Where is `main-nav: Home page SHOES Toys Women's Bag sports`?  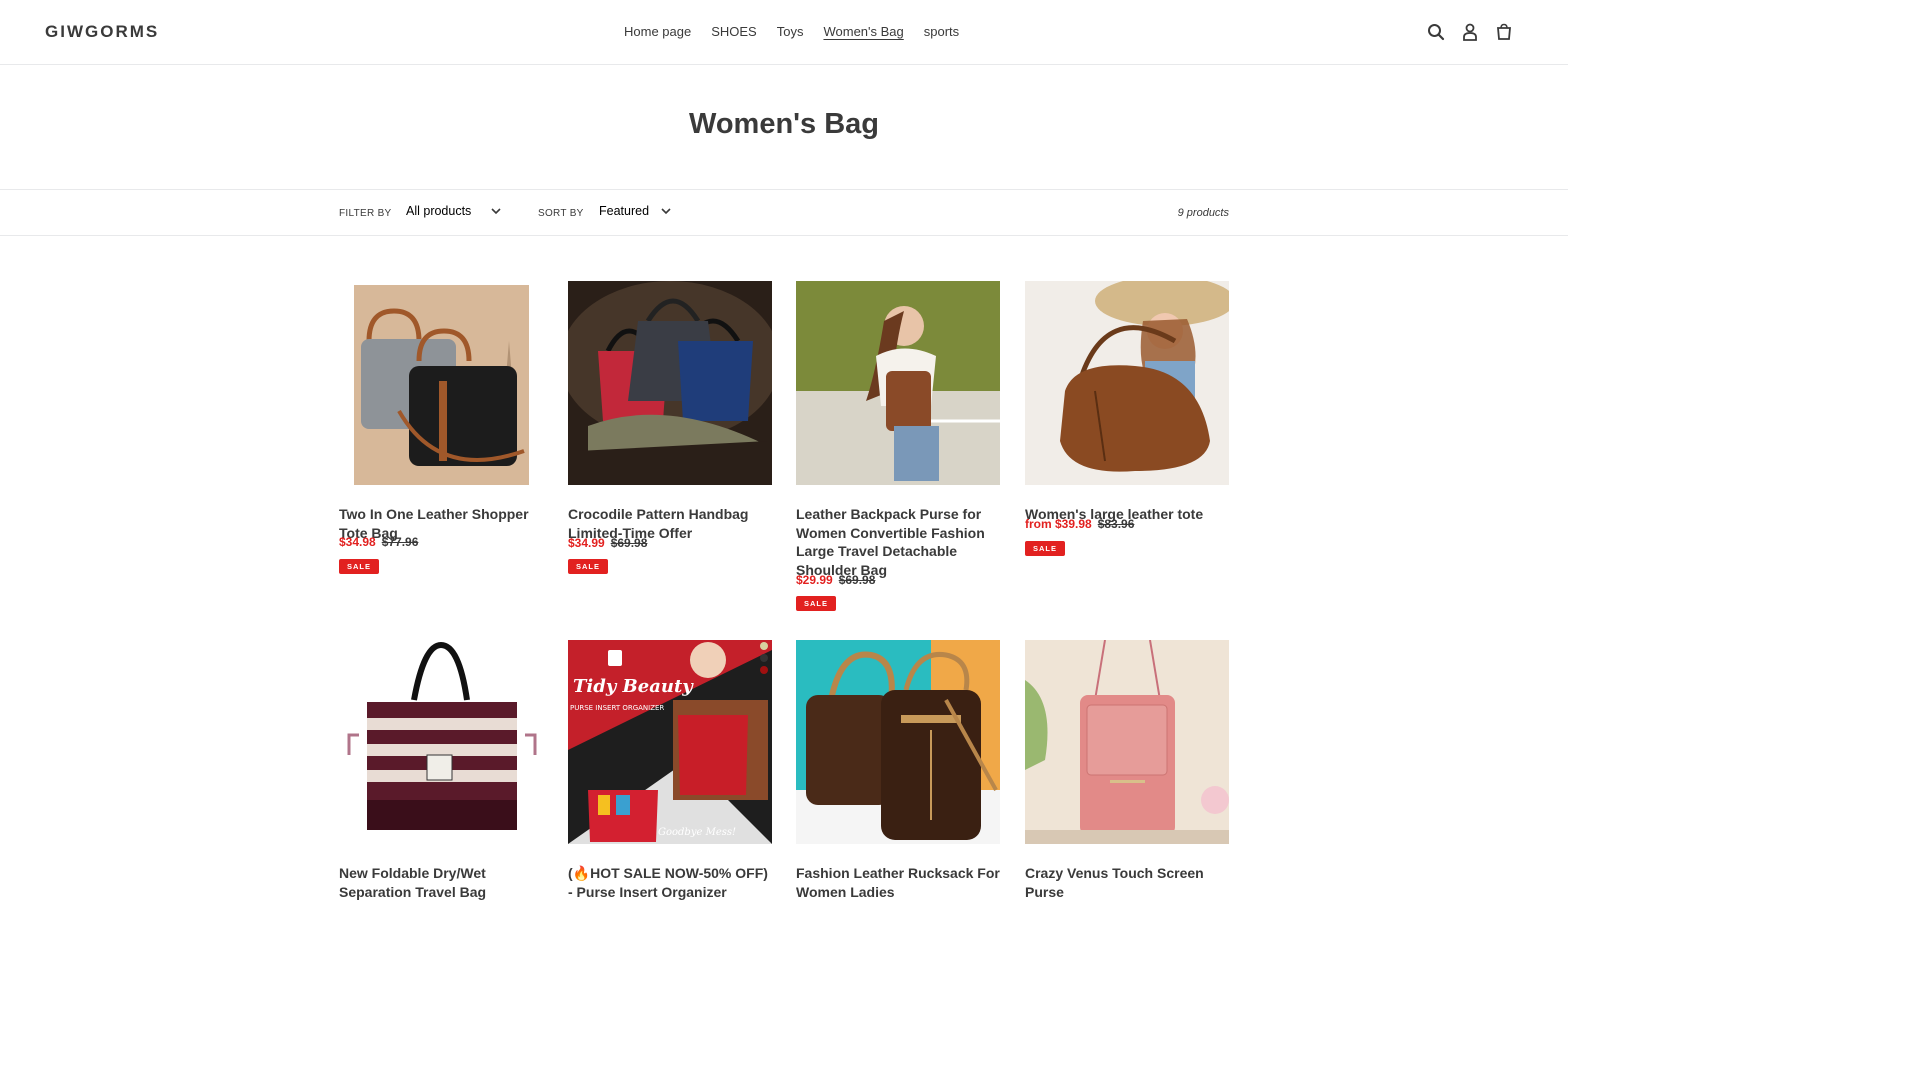
main-nav: Home page SHOES Toys Women's Bag sports is located at coordinates (791, 31).